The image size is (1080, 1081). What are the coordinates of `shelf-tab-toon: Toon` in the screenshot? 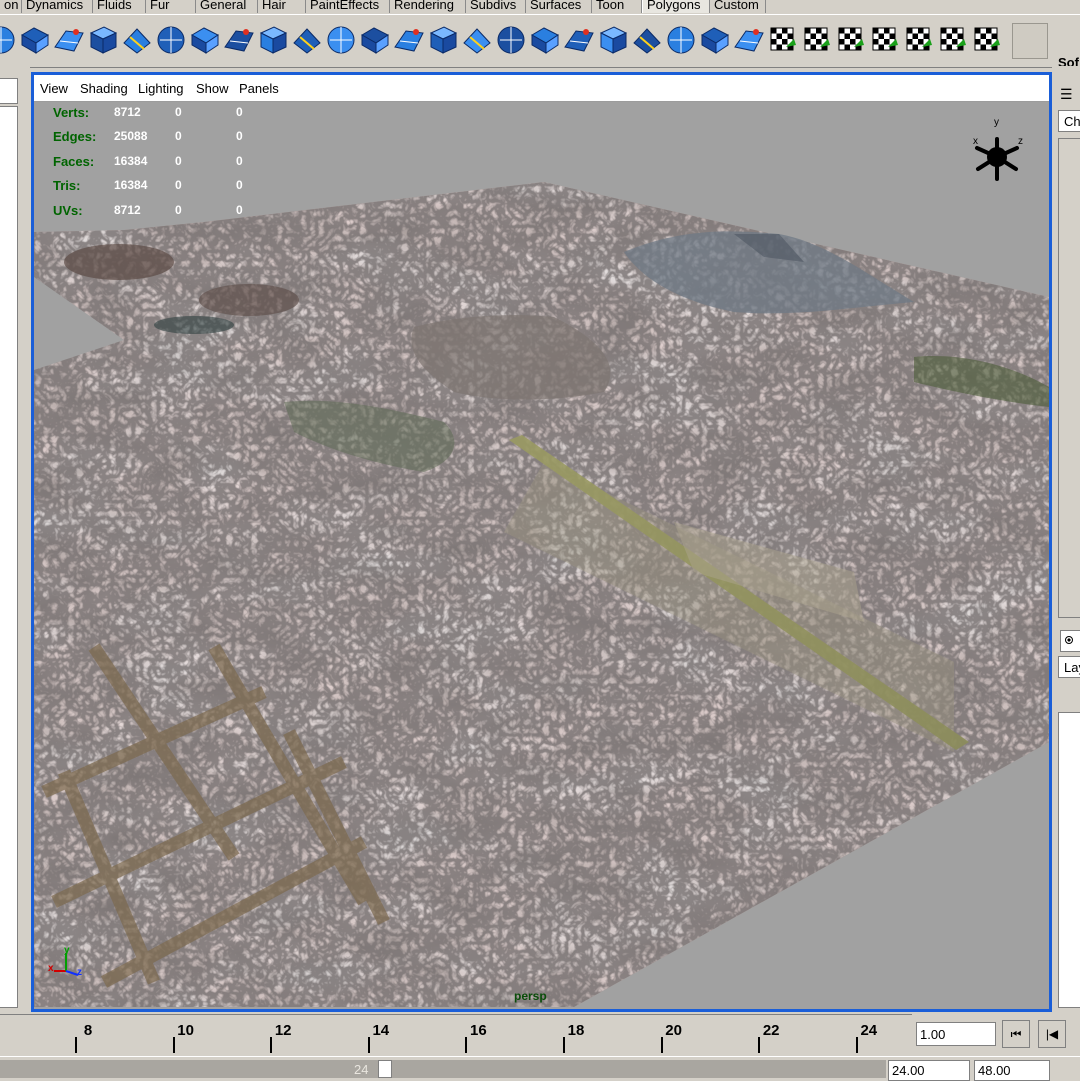 It's located at (617, 6).